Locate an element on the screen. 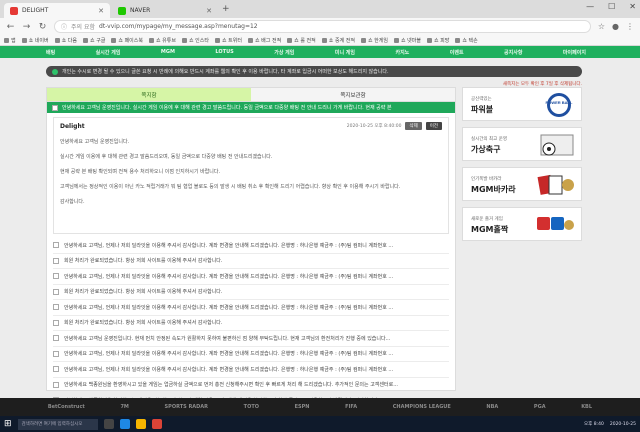 The width and height of the screenshot is (640, 432). site-nav-item: 카지노 is located at coordinates (402, 52).